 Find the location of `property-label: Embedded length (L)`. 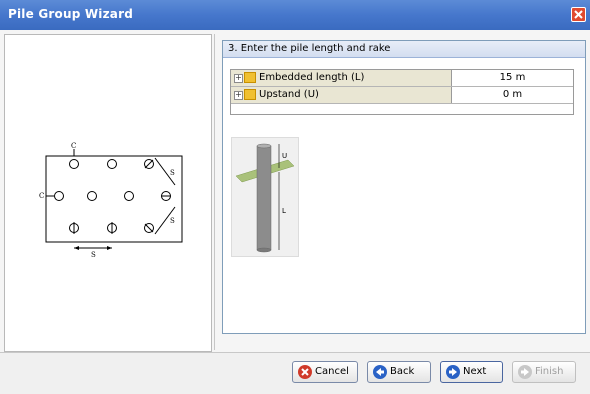

property-label: Embedded length (L) is located at coordinates (312, 77).